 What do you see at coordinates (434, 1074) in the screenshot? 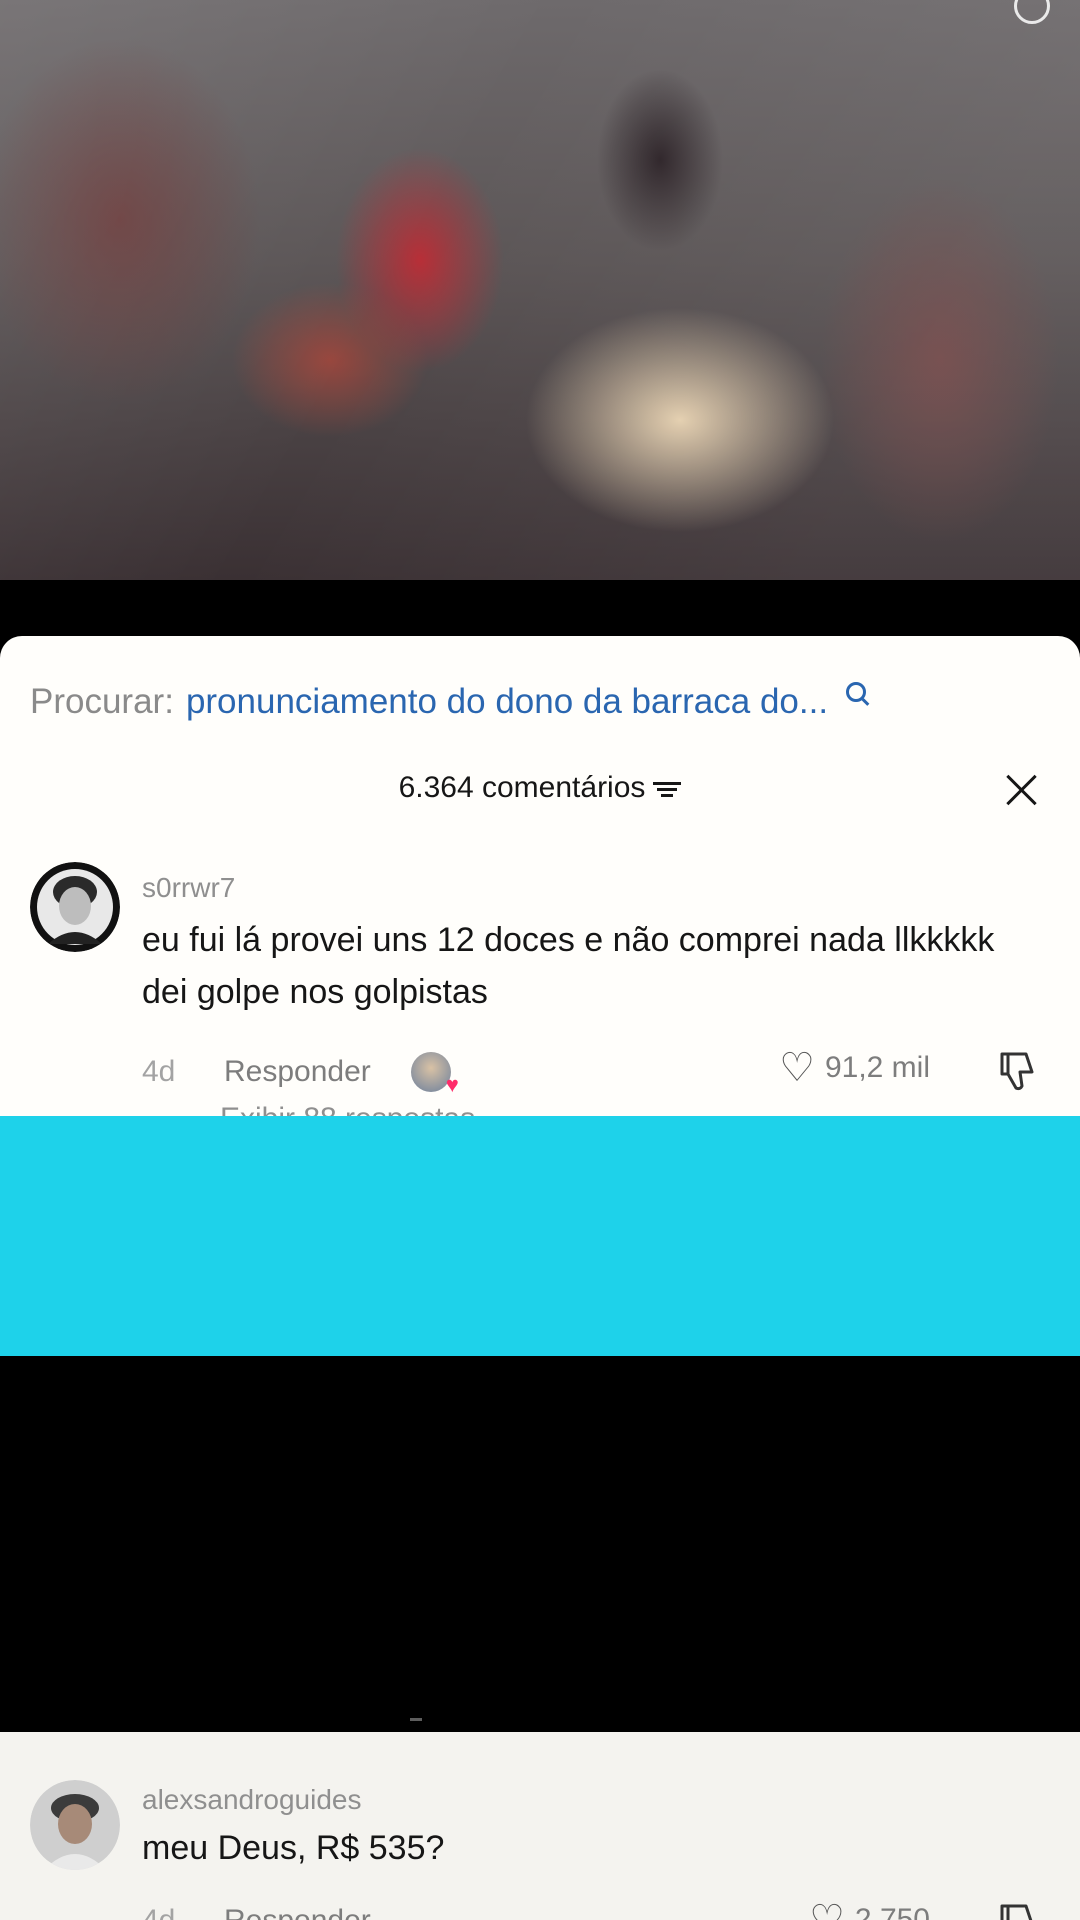
I see `creator-liked-icon: ♥` at bounding box center [434, 1074].